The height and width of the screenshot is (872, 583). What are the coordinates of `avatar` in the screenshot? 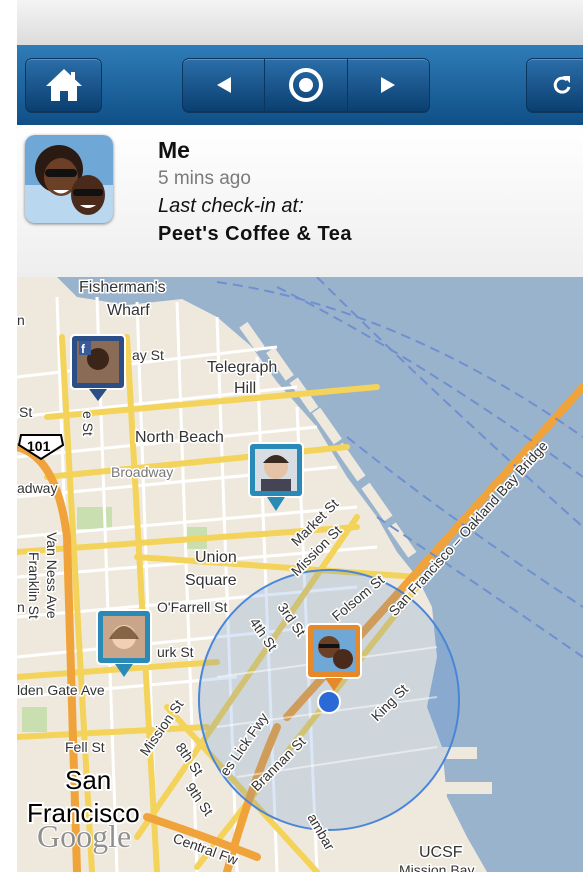 It's located at (69, 179).